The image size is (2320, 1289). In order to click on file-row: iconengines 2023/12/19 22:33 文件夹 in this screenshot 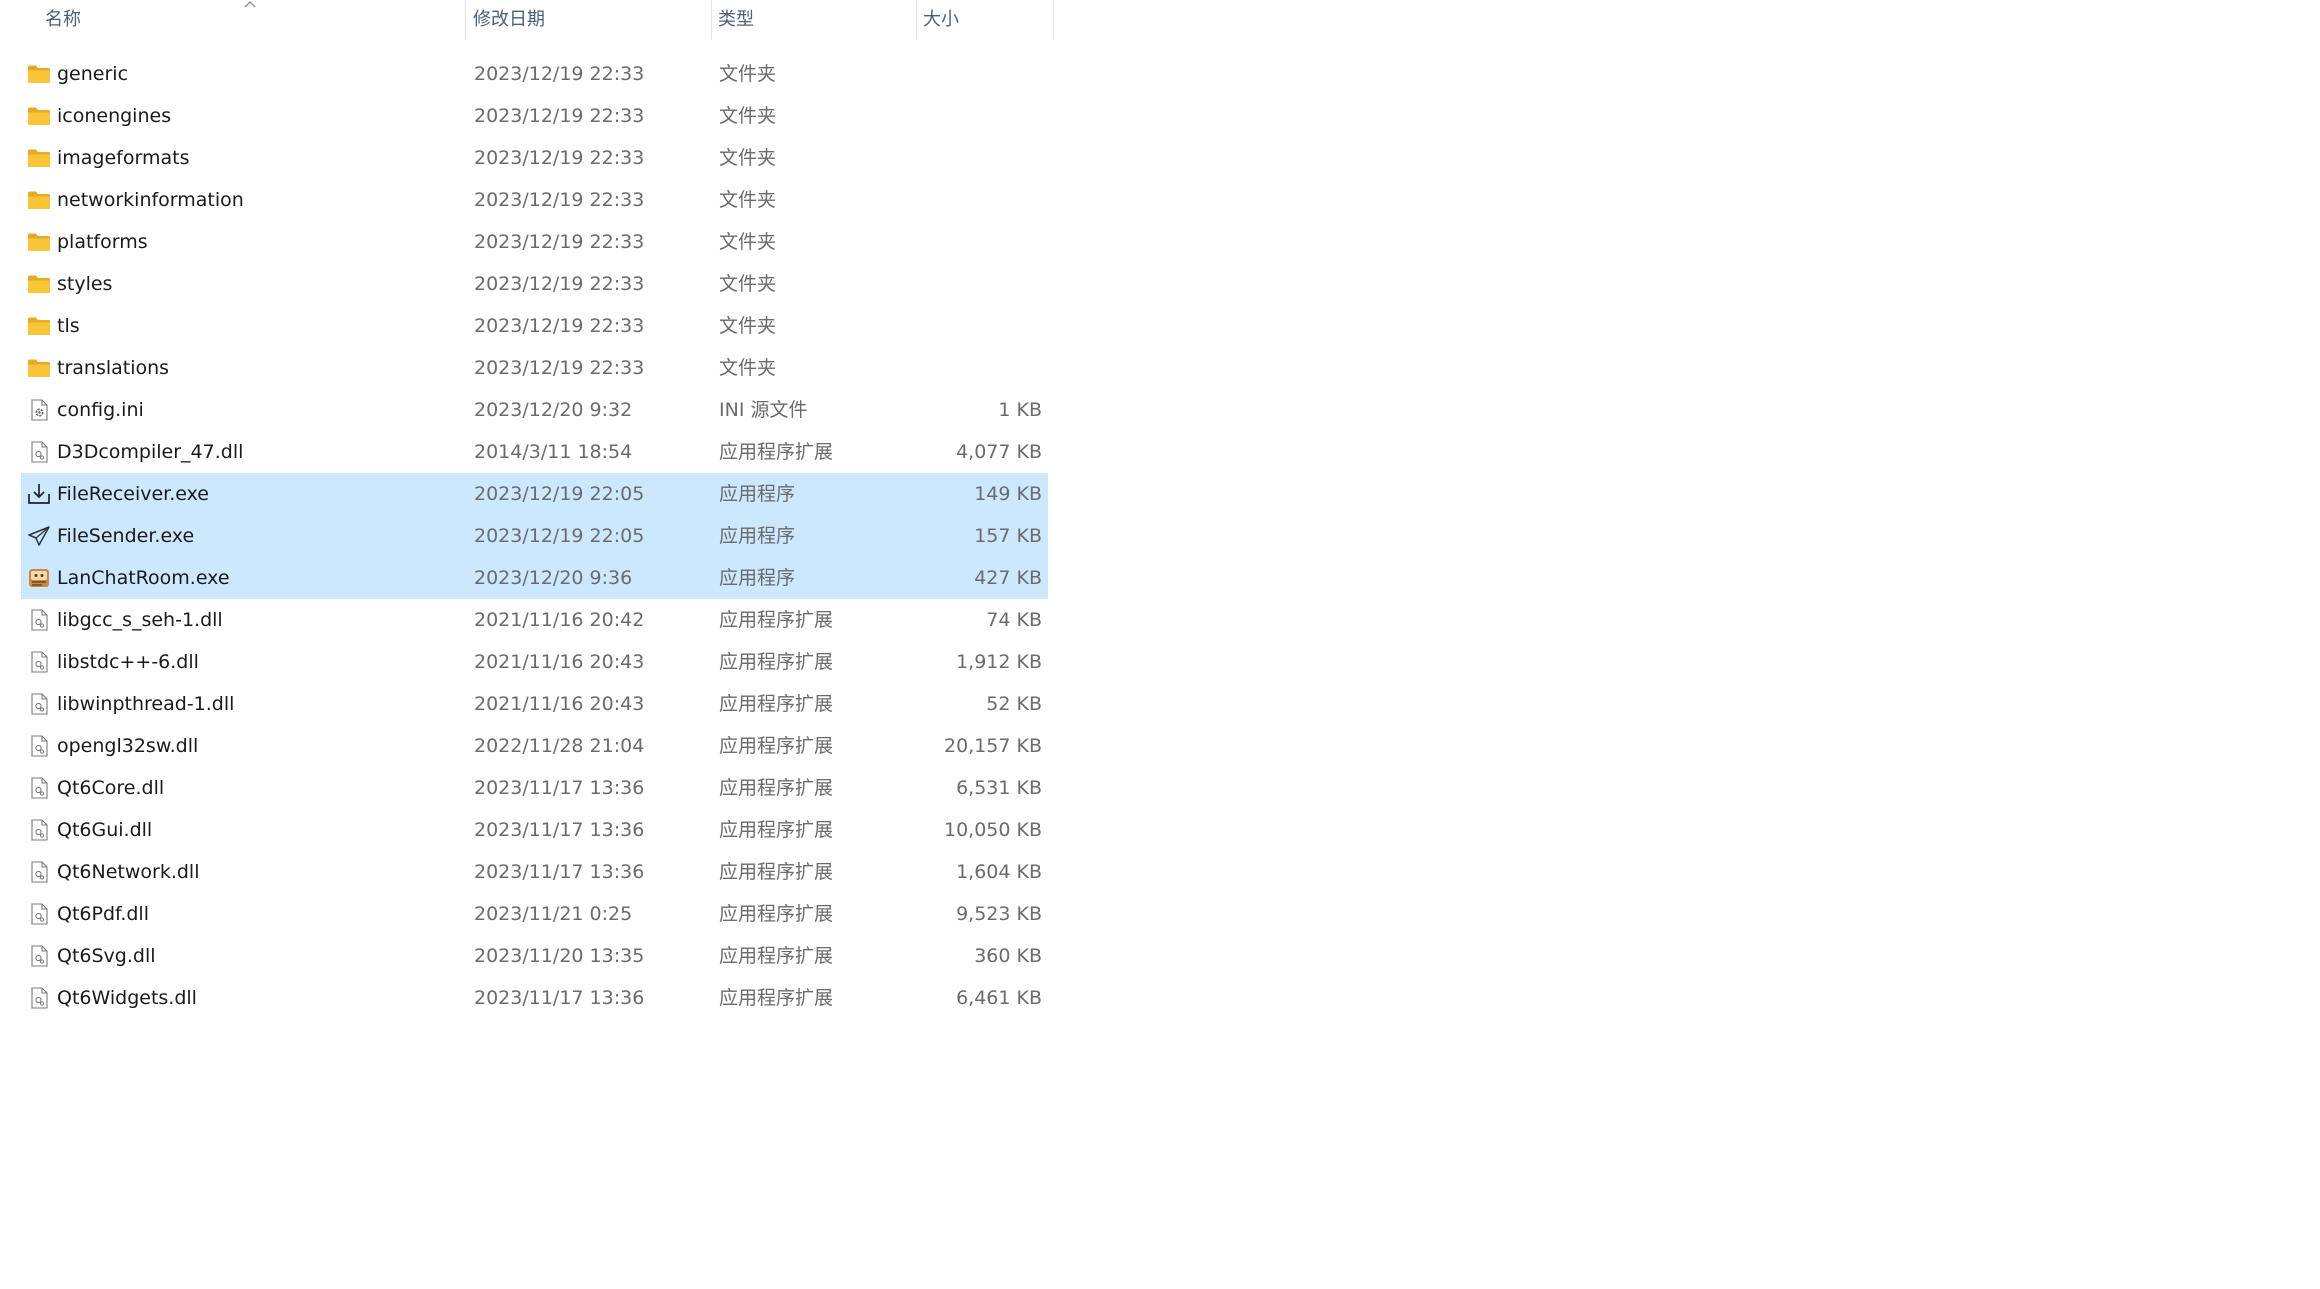, I will do `click(534, 116)`.